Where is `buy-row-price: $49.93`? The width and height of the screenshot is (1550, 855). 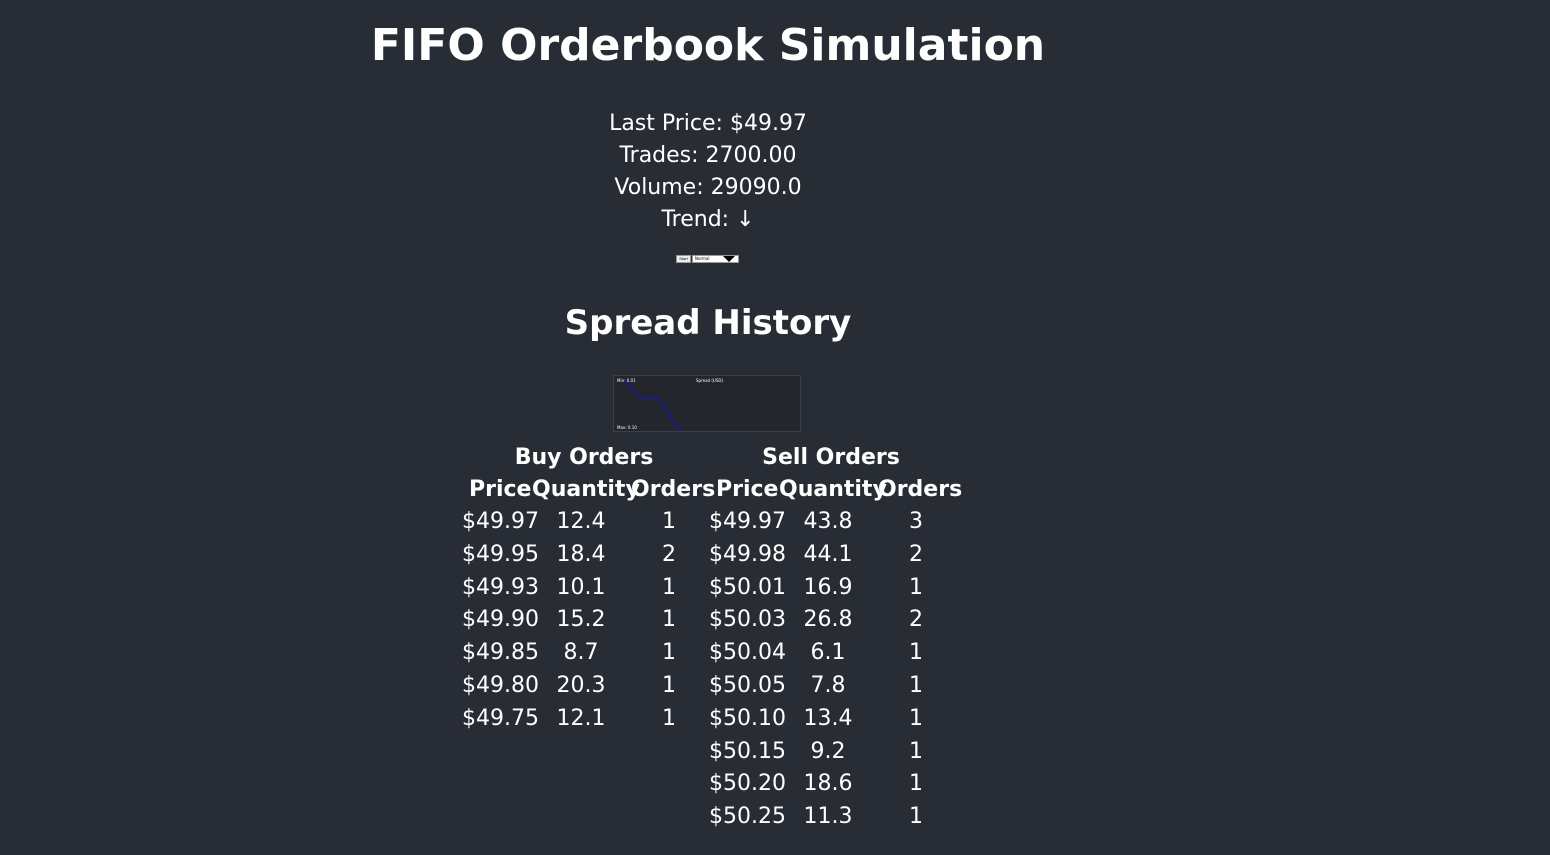
buy-row-price: $49.93 is located at coordinates (500, 587).